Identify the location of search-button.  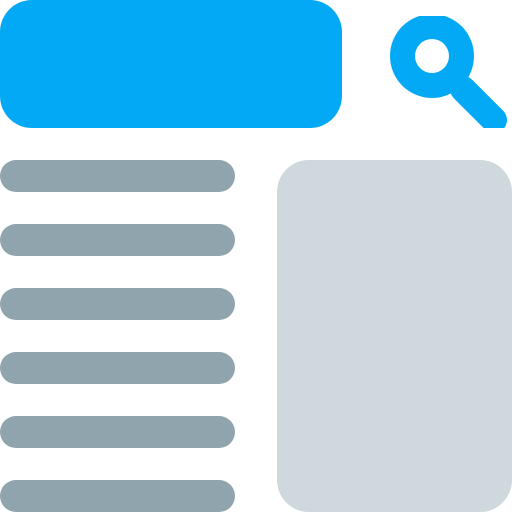
(447, 72).